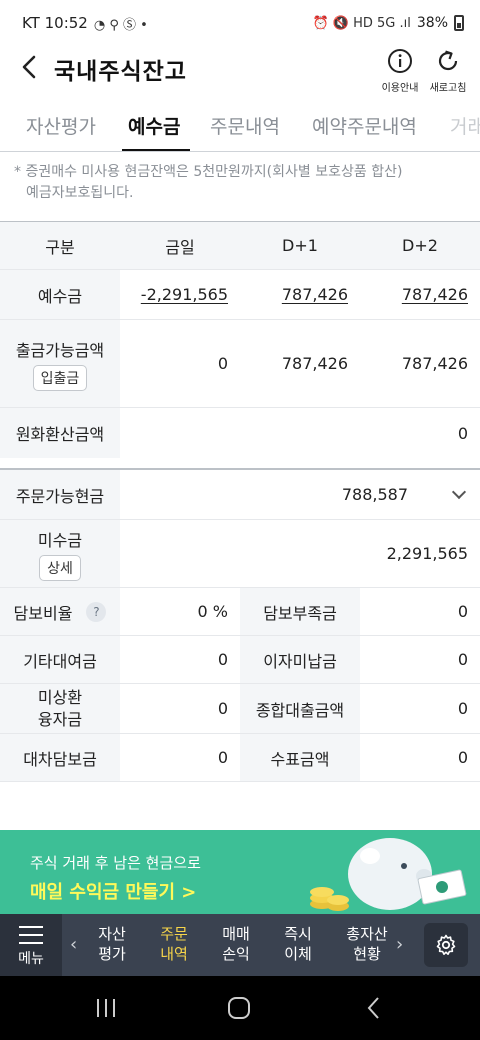  Describe the element at coordinates (30, 67) in the screenshot. I see `back-arrow-icon` at that location.